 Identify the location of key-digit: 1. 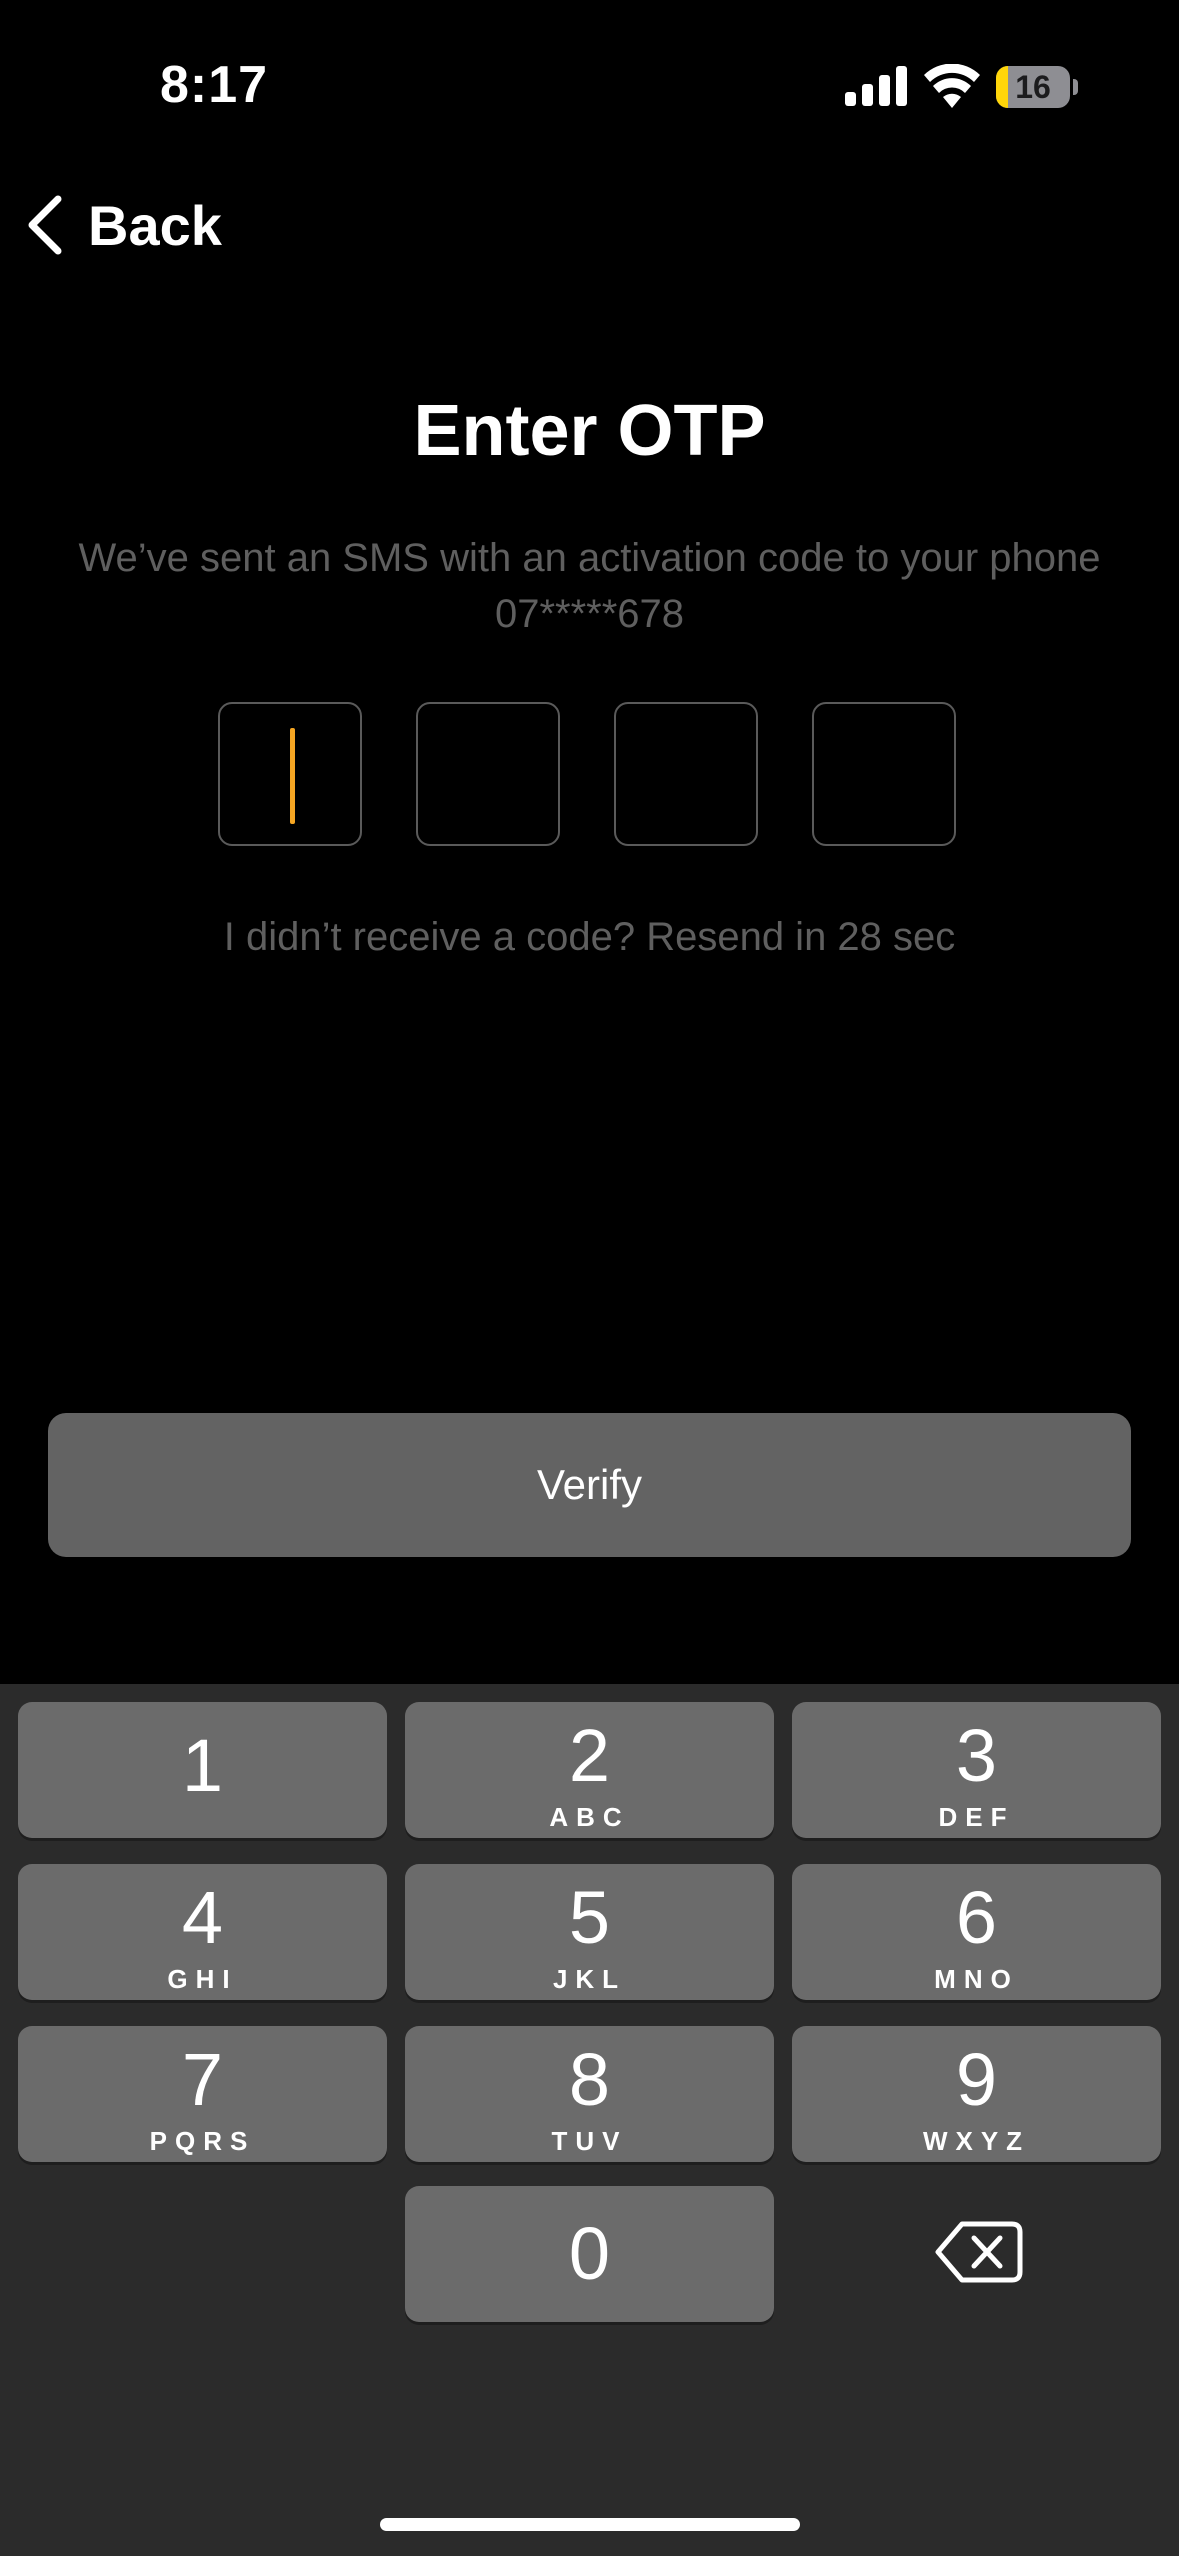
(202, 1765).